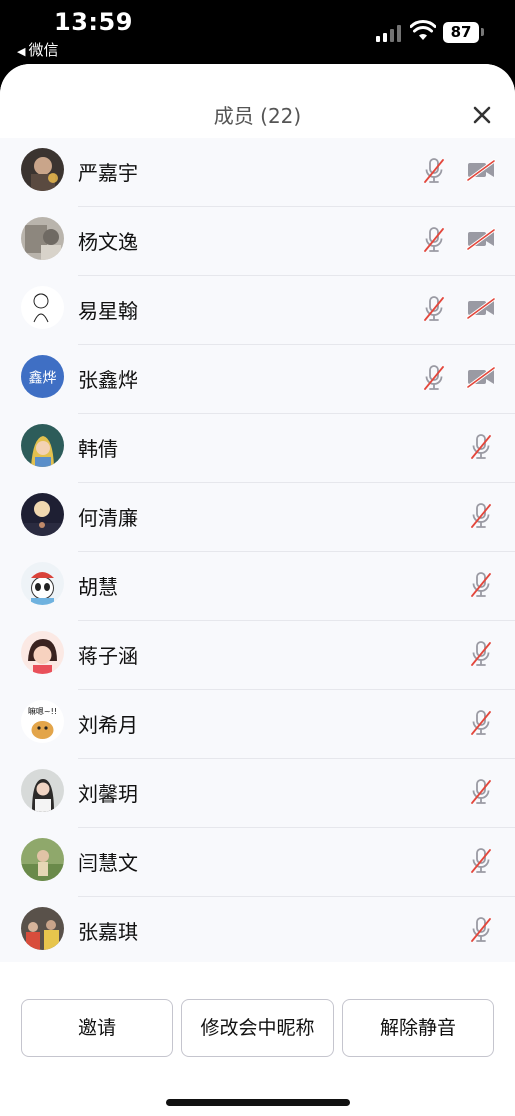  What do you see at coordinates (257, 1028) in the screenshot?
I see `rename-in-meeting-button: 修改会中昵称` at bounding box center [257, 1028].